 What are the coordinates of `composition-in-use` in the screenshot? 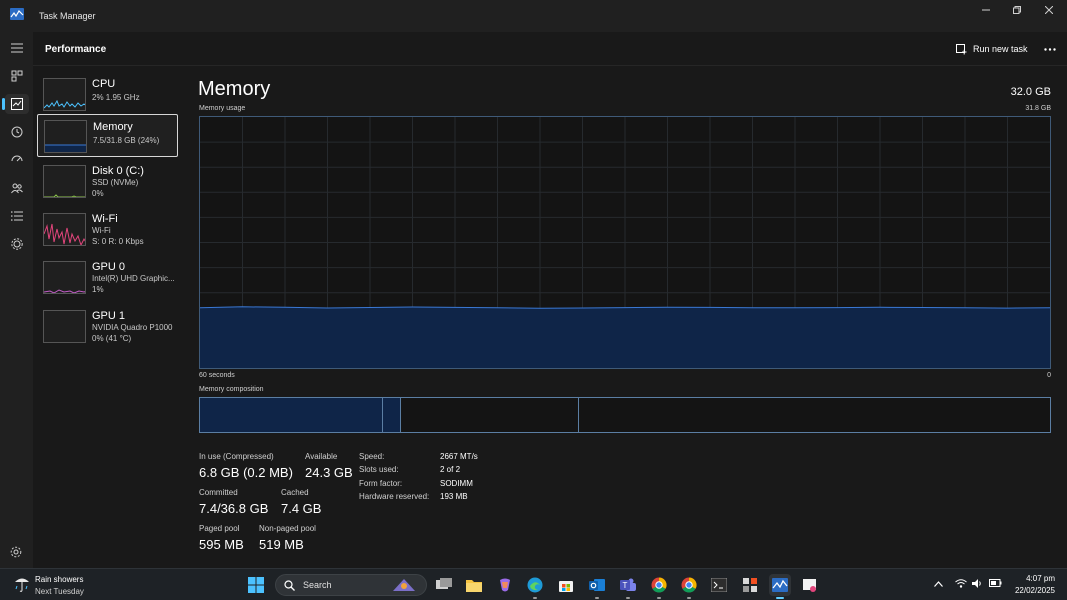 It's located at (291, 415).